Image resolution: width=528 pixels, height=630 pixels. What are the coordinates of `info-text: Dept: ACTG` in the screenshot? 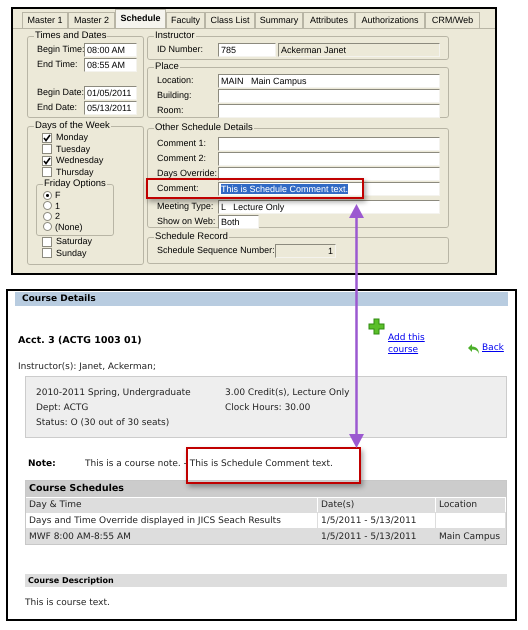 It's located at (63, 408).